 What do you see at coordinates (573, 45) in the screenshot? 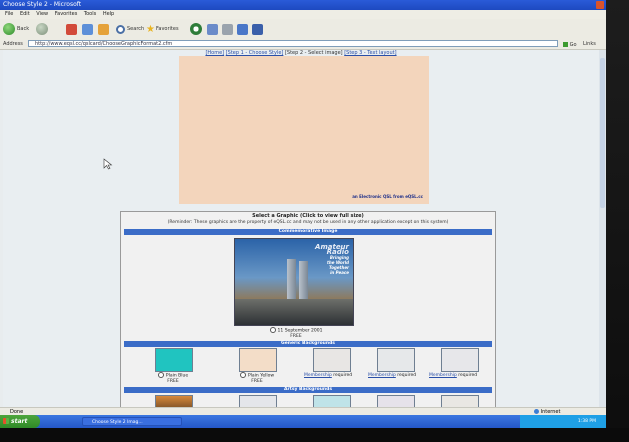
I see `go-label: Go` at bounding box center [573, 45].